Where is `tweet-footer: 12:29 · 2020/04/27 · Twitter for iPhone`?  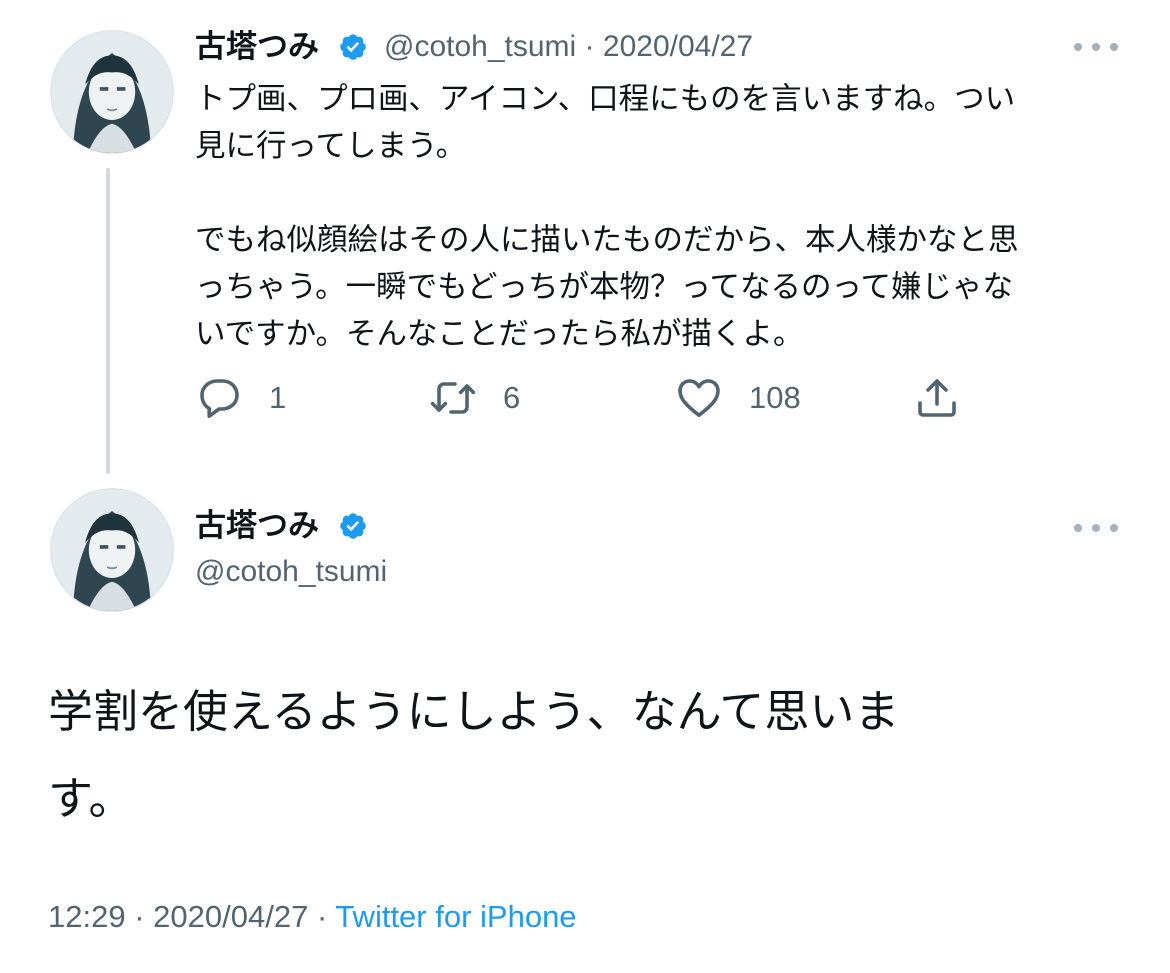
tweet-footer: 12:29 · 2020/04/27 · Twitter for iPhone is located at coordinates (312, 917).